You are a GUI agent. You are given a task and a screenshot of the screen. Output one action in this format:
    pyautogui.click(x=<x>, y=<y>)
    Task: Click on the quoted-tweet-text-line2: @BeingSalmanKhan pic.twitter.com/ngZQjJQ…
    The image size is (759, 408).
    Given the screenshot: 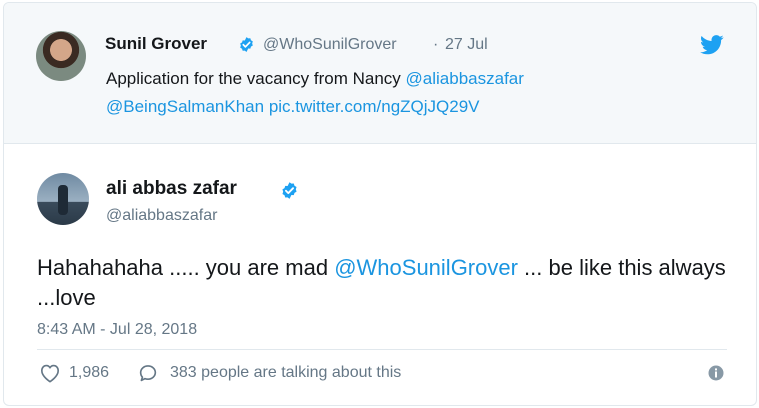 What is the action you would take?
    pyautogui.click(x=293, y=107)
    